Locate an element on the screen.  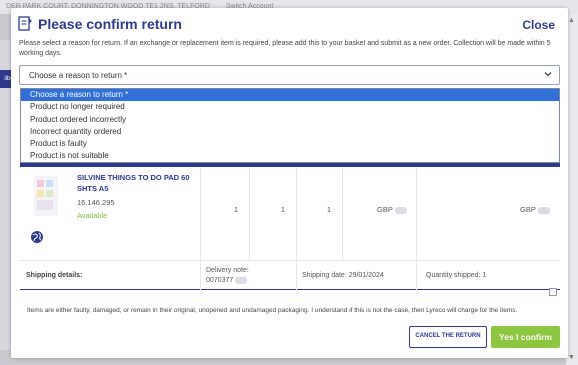
product-name: SILVINE THINGS TO DO PAD 60 SHTS A5 is located at coordinates (137, 183).